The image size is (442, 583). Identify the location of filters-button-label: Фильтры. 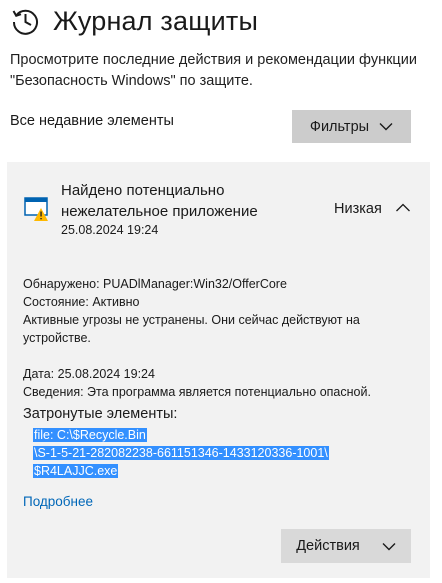
(339, 126).